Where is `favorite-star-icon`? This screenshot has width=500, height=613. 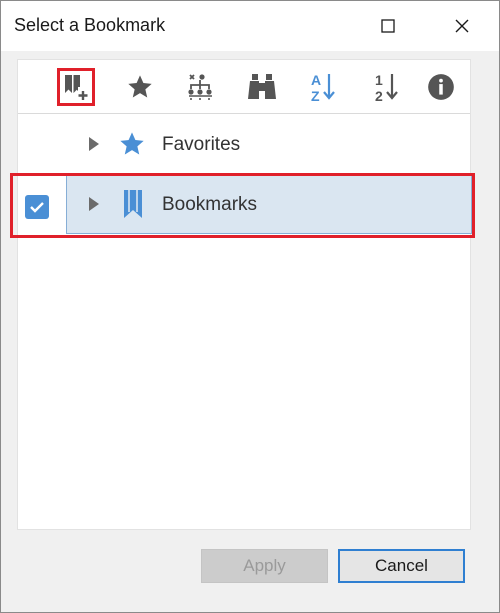 favorite-star-icon is located at coordinates (140, 86).